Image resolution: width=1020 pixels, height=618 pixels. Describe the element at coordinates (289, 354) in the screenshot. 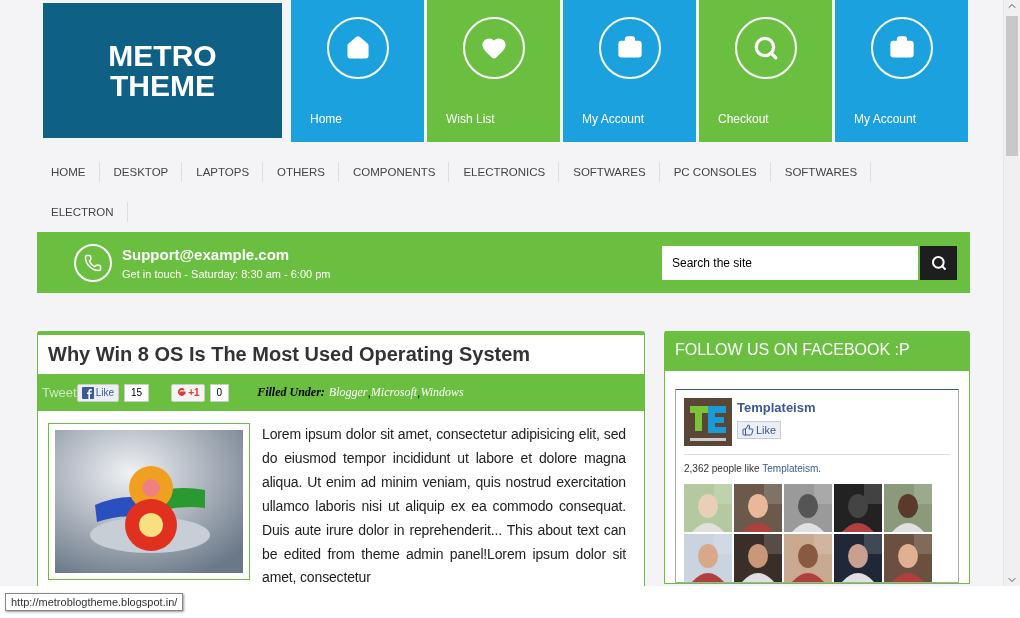

I see `post-title: Why Win 8 OS Is The Most Used Operating System` at that location.